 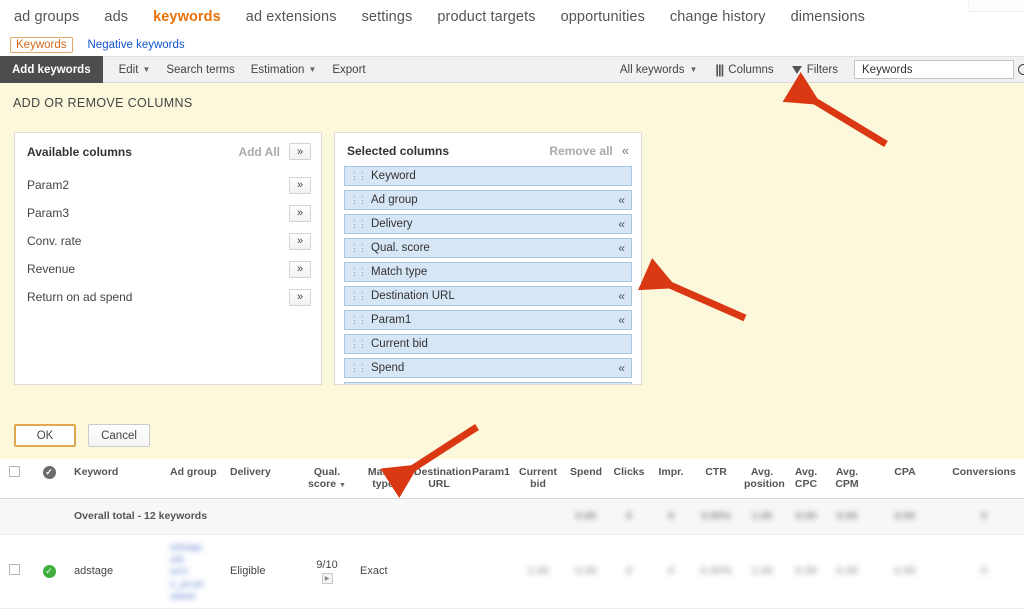 What do you see at coordinates (718, 17) in the screenshot?
I see `nav-item-change-history: change history` at bounding box center [718, 17].